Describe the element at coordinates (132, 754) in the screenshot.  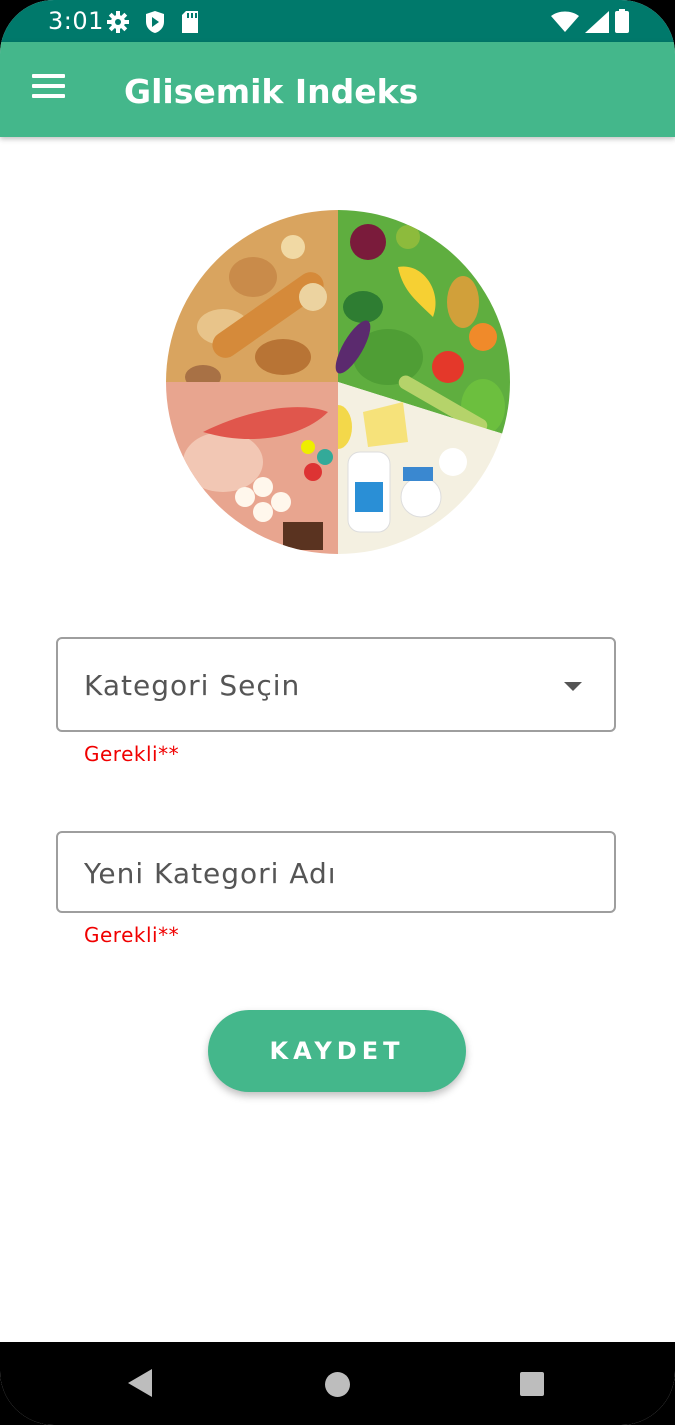
I see `category-error-text: Gerekli**` at that location.